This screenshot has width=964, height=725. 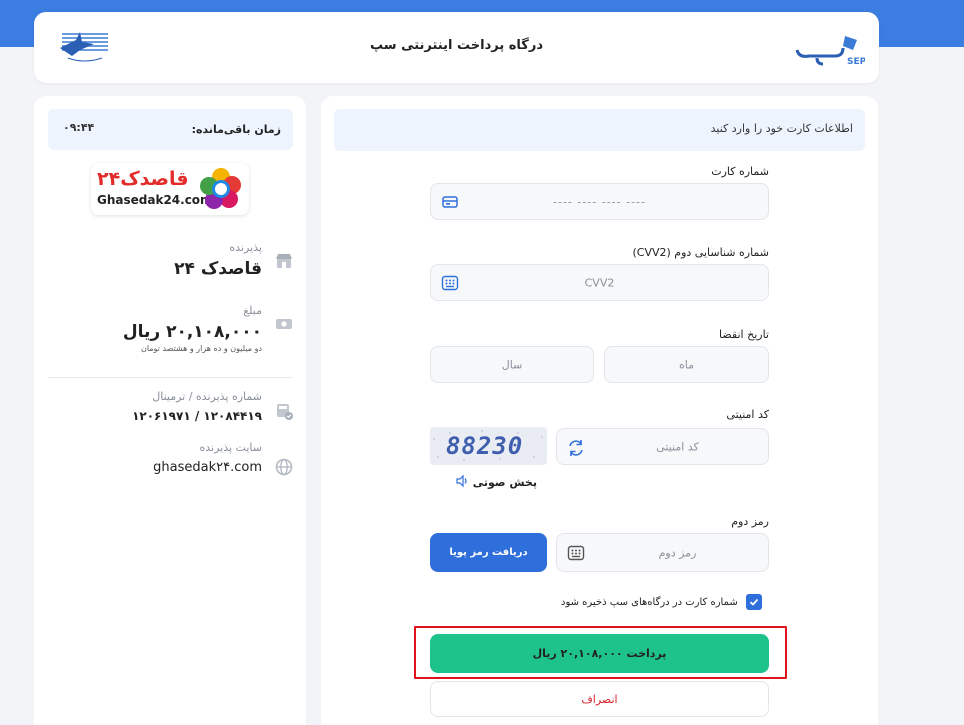 I want to click on site-caption: سایت پذیرنده, so click(x=231, y=447).